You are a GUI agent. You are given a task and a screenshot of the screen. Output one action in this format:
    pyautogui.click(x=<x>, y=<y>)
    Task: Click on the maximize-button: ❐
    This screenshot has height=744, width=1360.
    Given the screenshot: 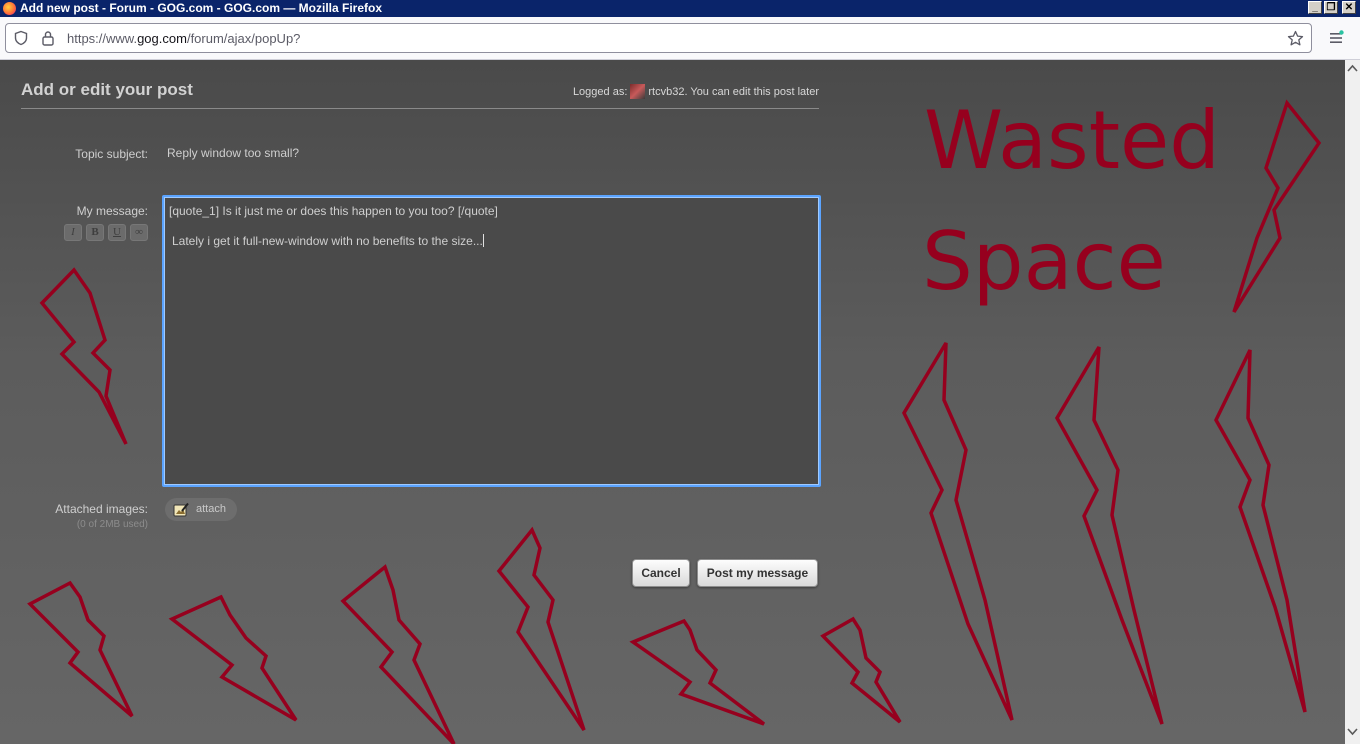 What is the action you would take?
    pyautogui.click(x=1331, y=7)
    